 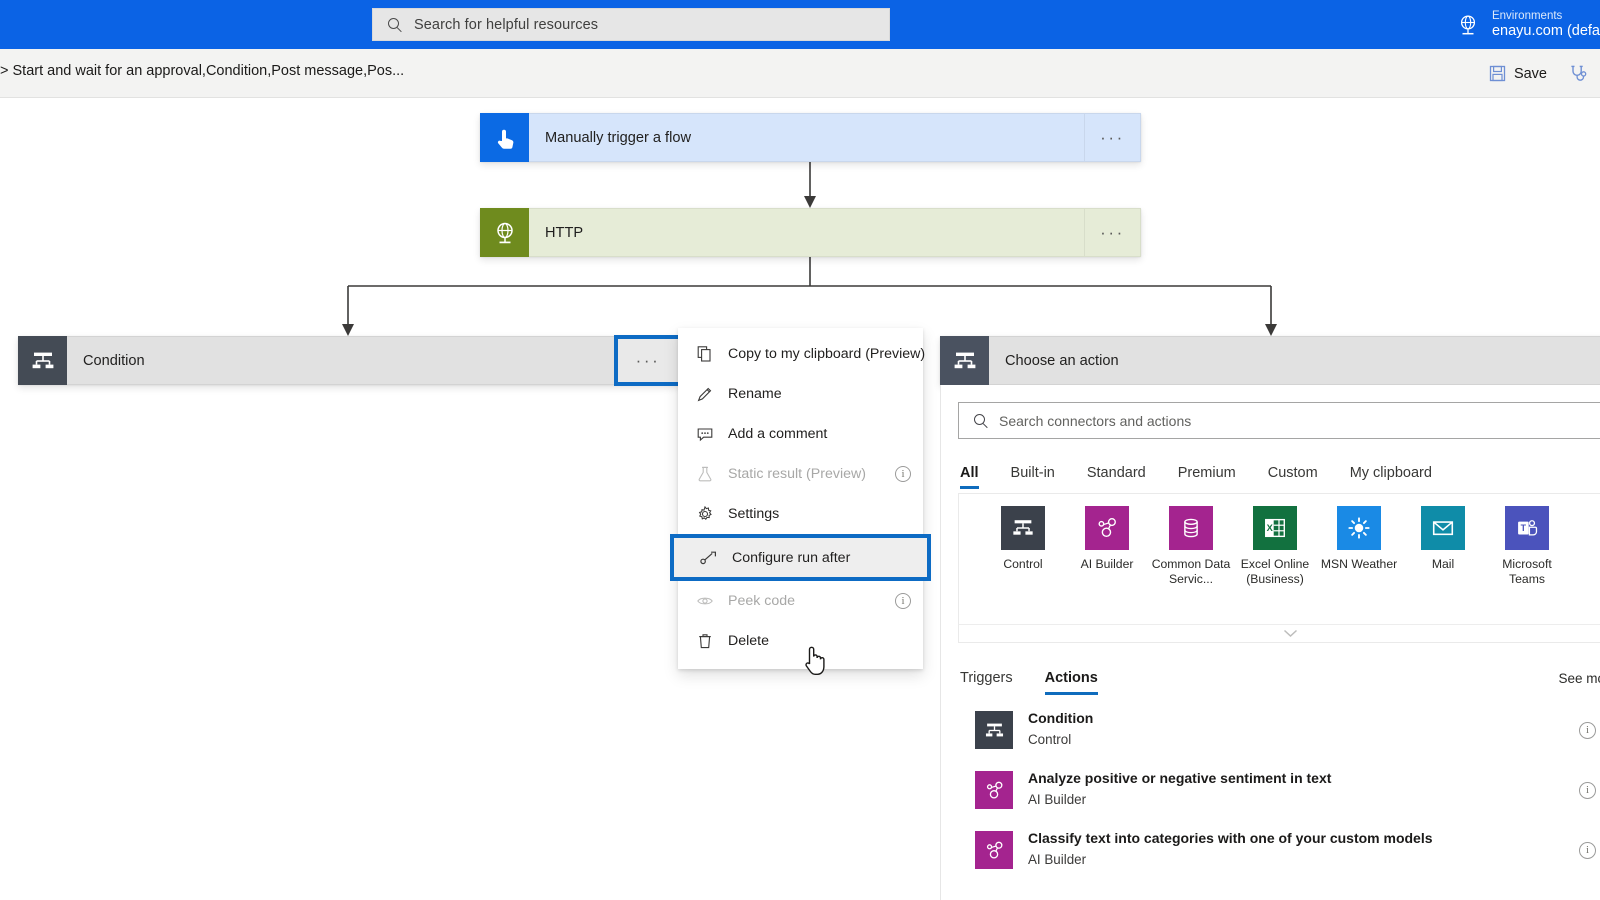 What do you see at coordinates (705, 601) in the screenshot?
I see `eye-icon` at bounding box center [705, 601].